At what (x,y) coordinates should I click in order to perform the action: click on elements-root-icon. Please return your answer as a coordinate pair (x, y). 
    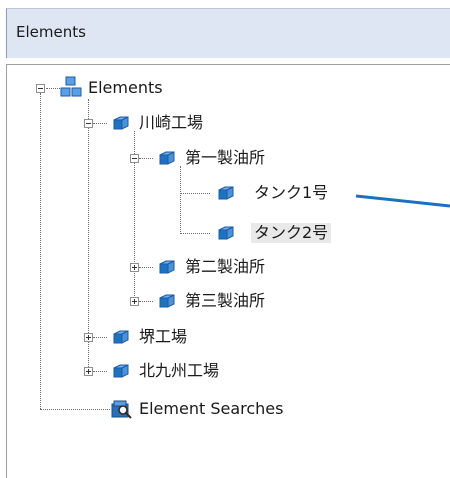
    Looking at the image, I should click on (71, 86).